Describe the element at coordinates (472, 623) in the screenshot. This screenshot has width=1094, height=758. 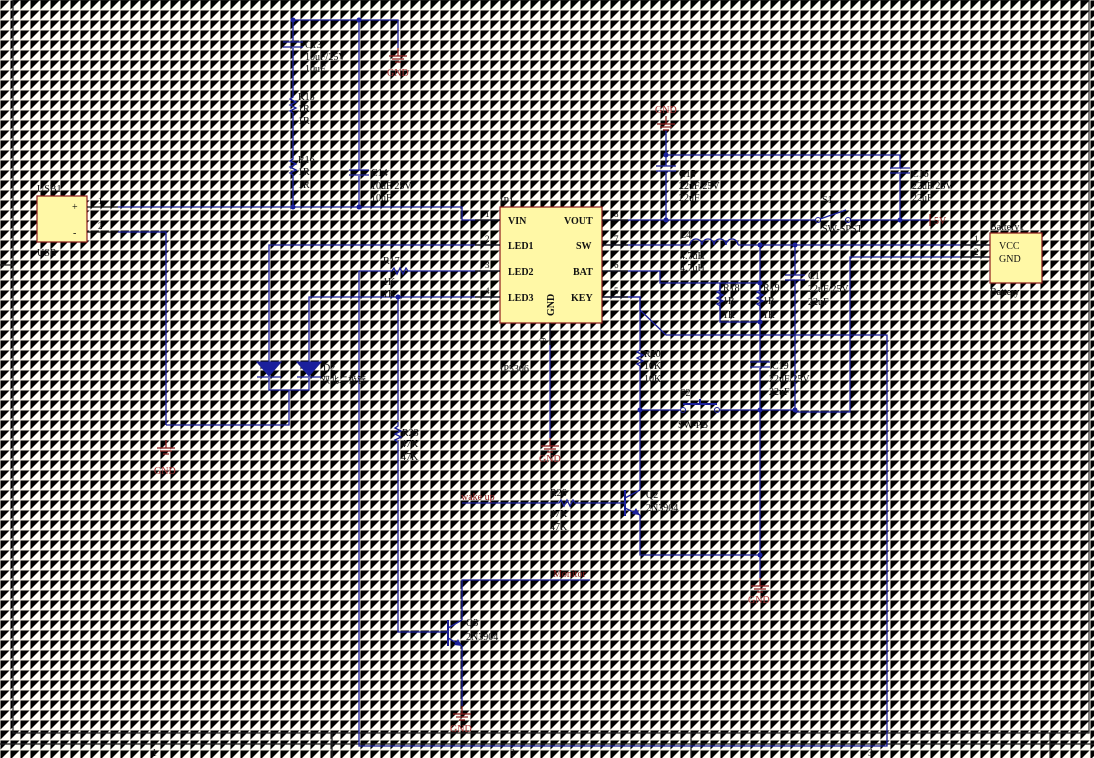
I see `q3-ref: Q3` at that location.